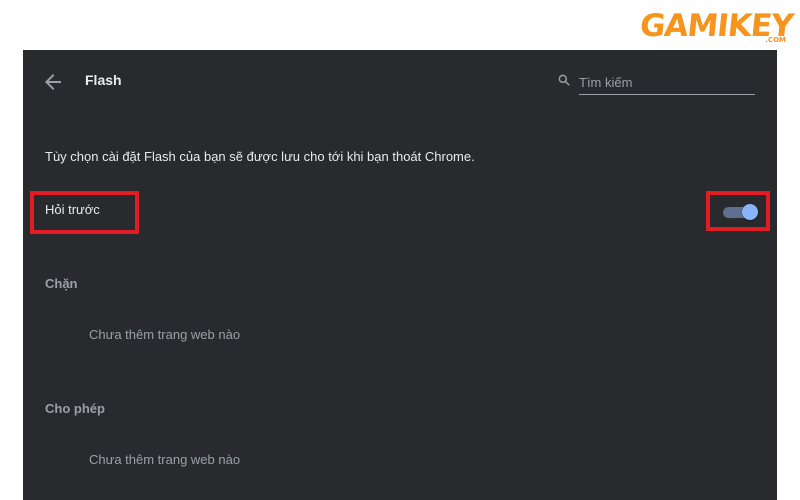 The width and height of the screenshot is (800, 500). What do you see at coordinates (165, 334) in the screenshot?
I see `blocked-empty-text: Chưa thêm trang web nào` at bounding box center [165, 334].